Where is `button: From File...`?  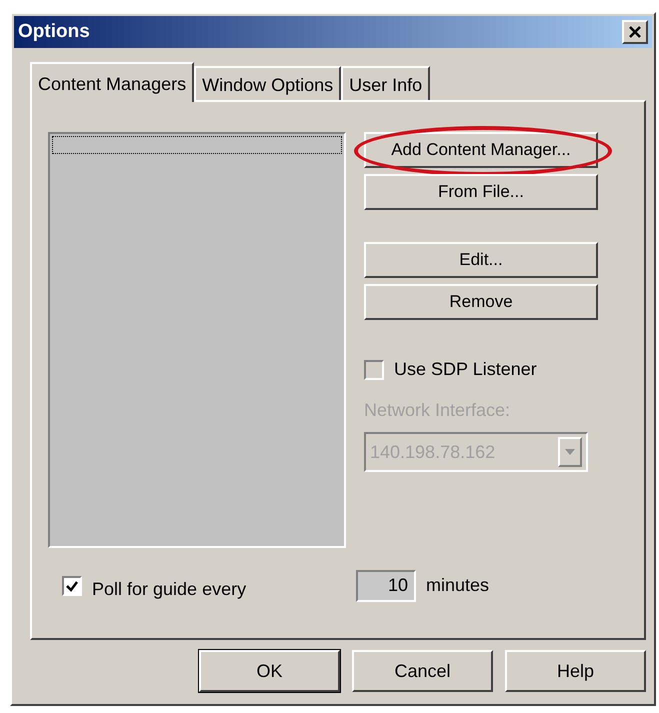 button: From File... is located at coordinates (481, 192).